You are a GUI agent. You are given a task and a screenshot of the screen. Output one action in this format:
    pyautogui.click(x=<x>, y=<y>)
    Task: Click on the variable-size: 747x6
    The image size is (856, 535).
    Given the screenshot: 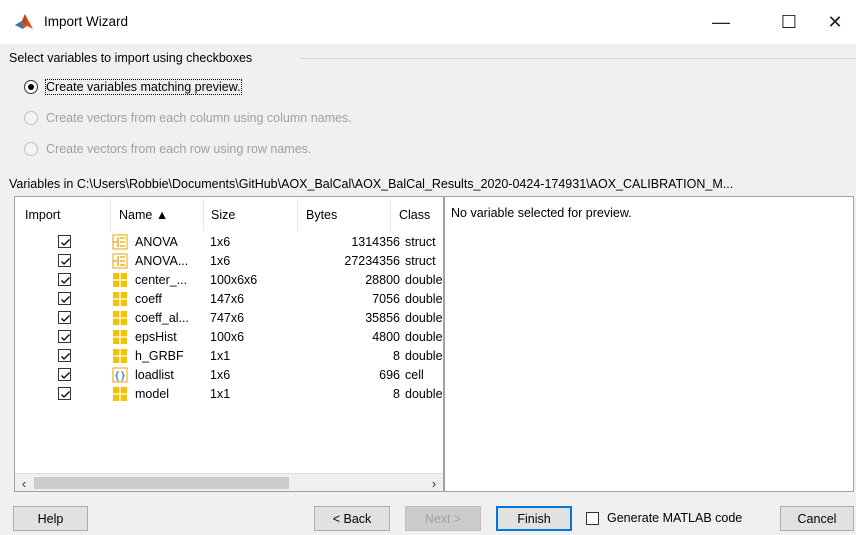 What is the action you would take?
    pyautogui.click(x=227, y=318)
    